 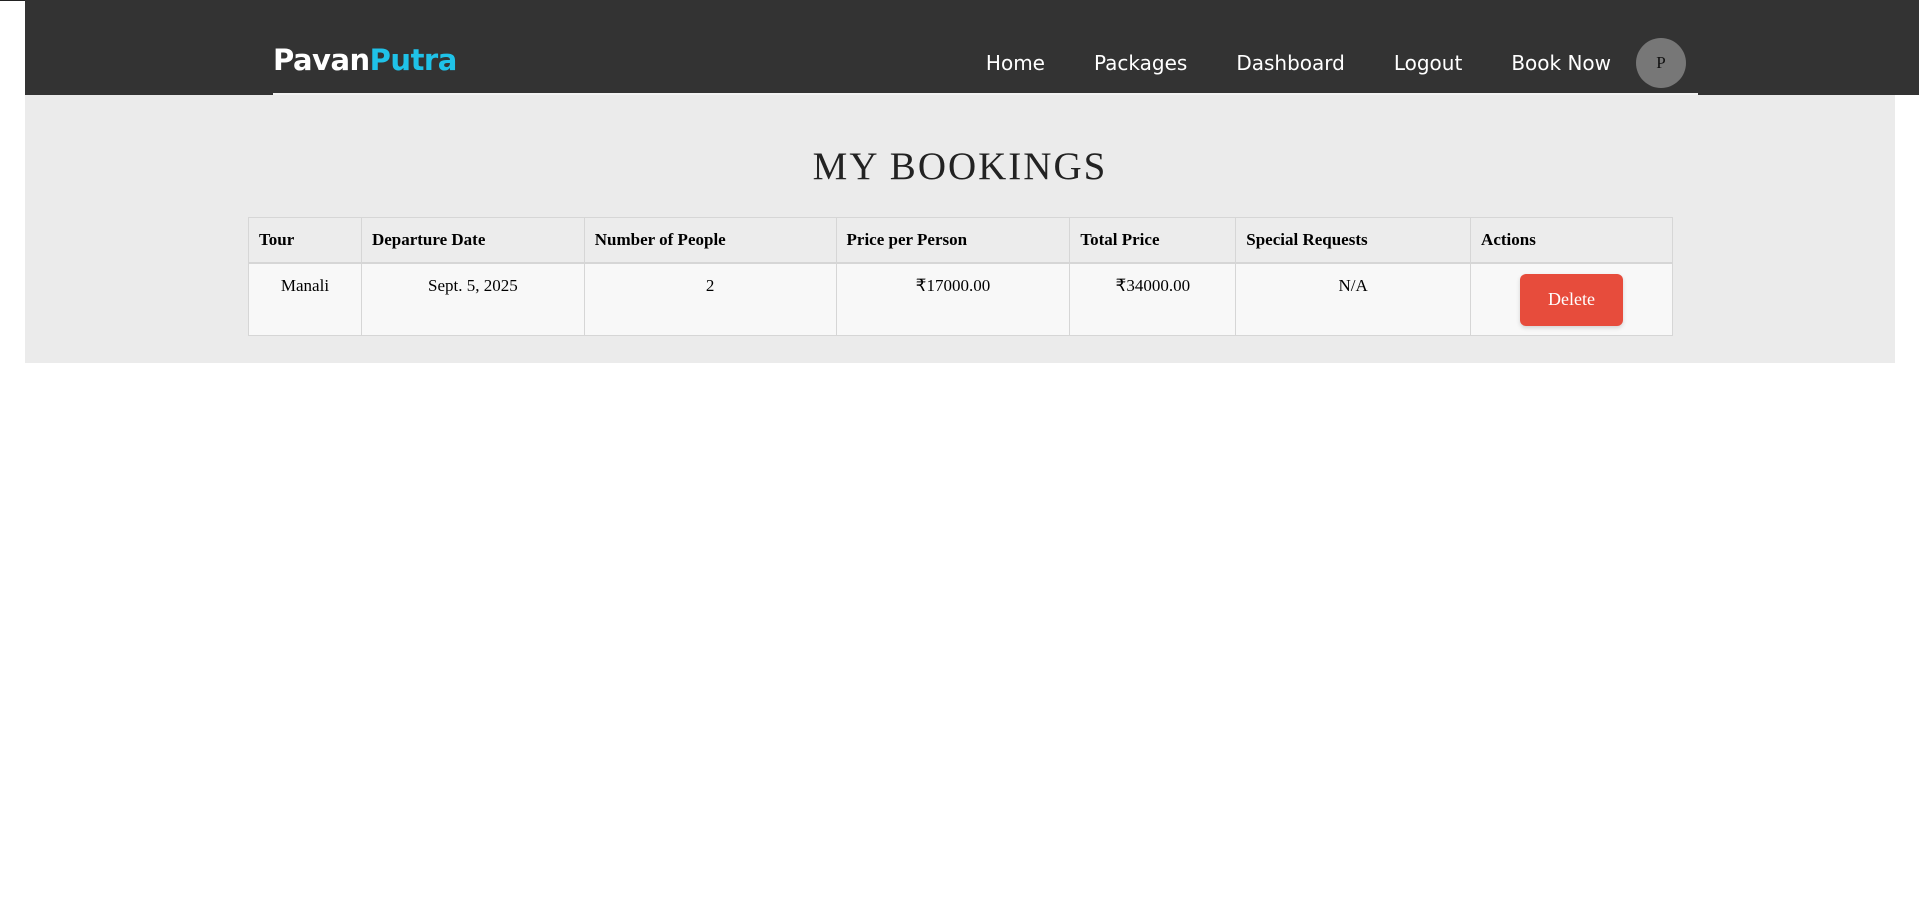 I want to click on column-header-number-of-people: Number of People, so click(x=710, y=240).